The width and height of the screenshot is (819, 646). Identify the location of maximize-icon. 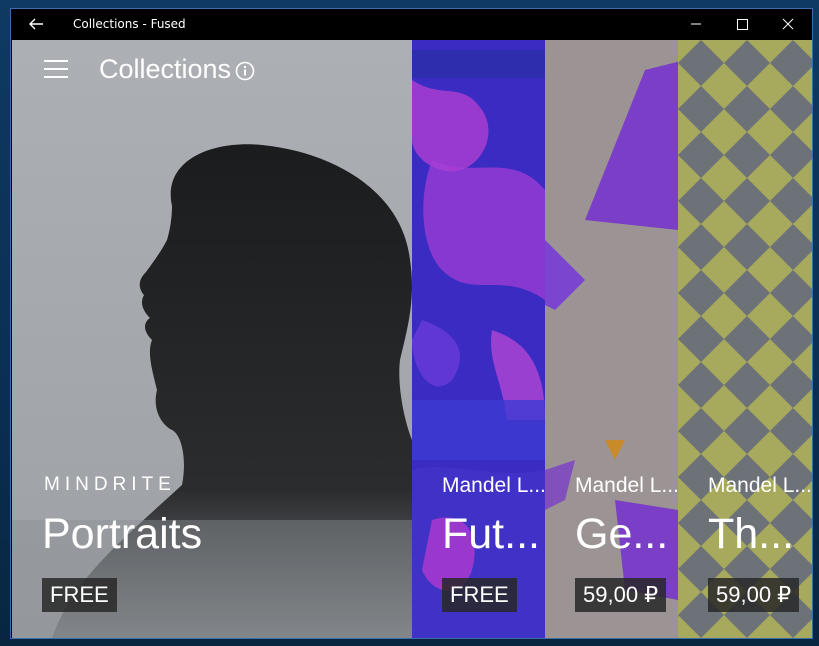
(742, 24).